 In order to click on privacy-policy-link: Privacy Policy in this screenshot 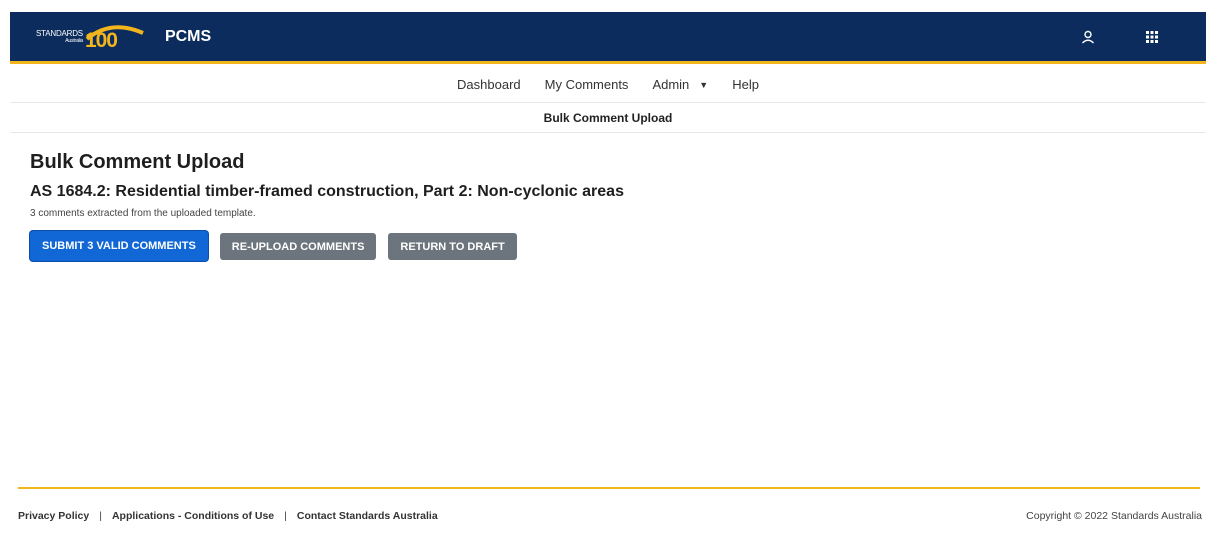, I will do `click(53, 516)`.